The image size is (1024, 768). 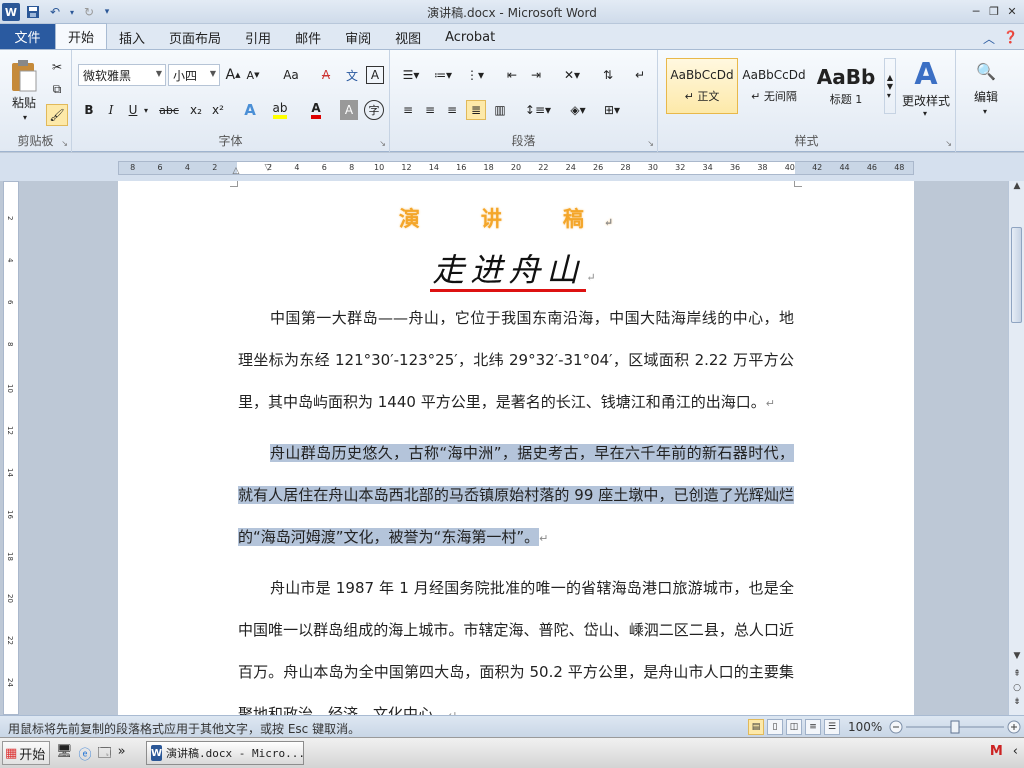 What do you see at coordinates (794, 727) in the screenshot?
I see `web-layout-icon: ◫` at bounding box center [794, 727].